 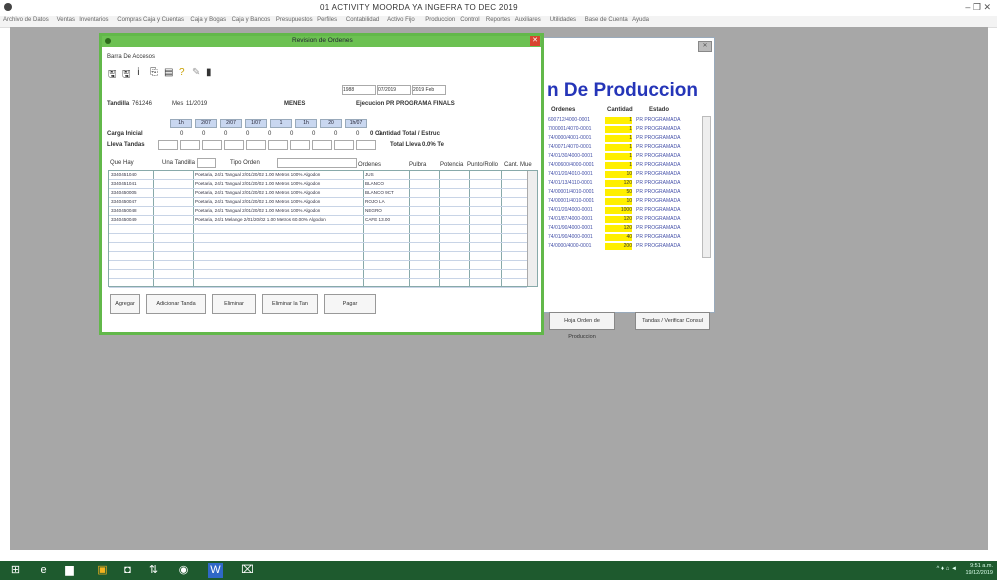 I want to click on menu-item: Archivo de Datos, so click(x=26, y=20).